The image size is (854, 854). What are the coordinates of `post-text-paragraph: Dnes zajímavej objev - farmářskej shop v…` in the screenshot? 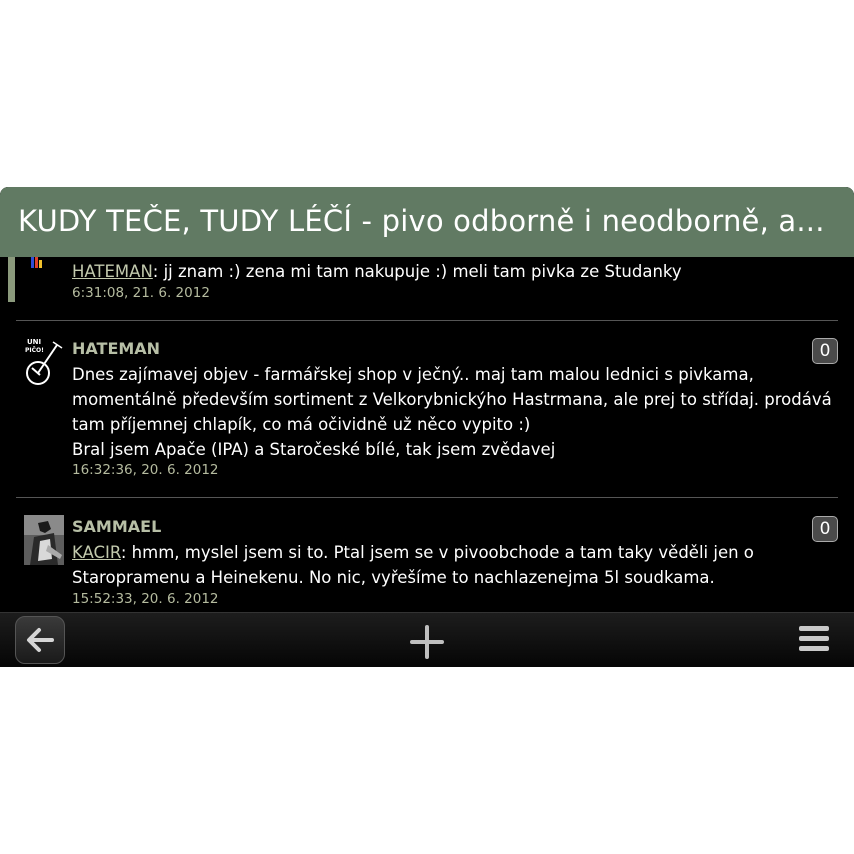 It's located at (452, 399).